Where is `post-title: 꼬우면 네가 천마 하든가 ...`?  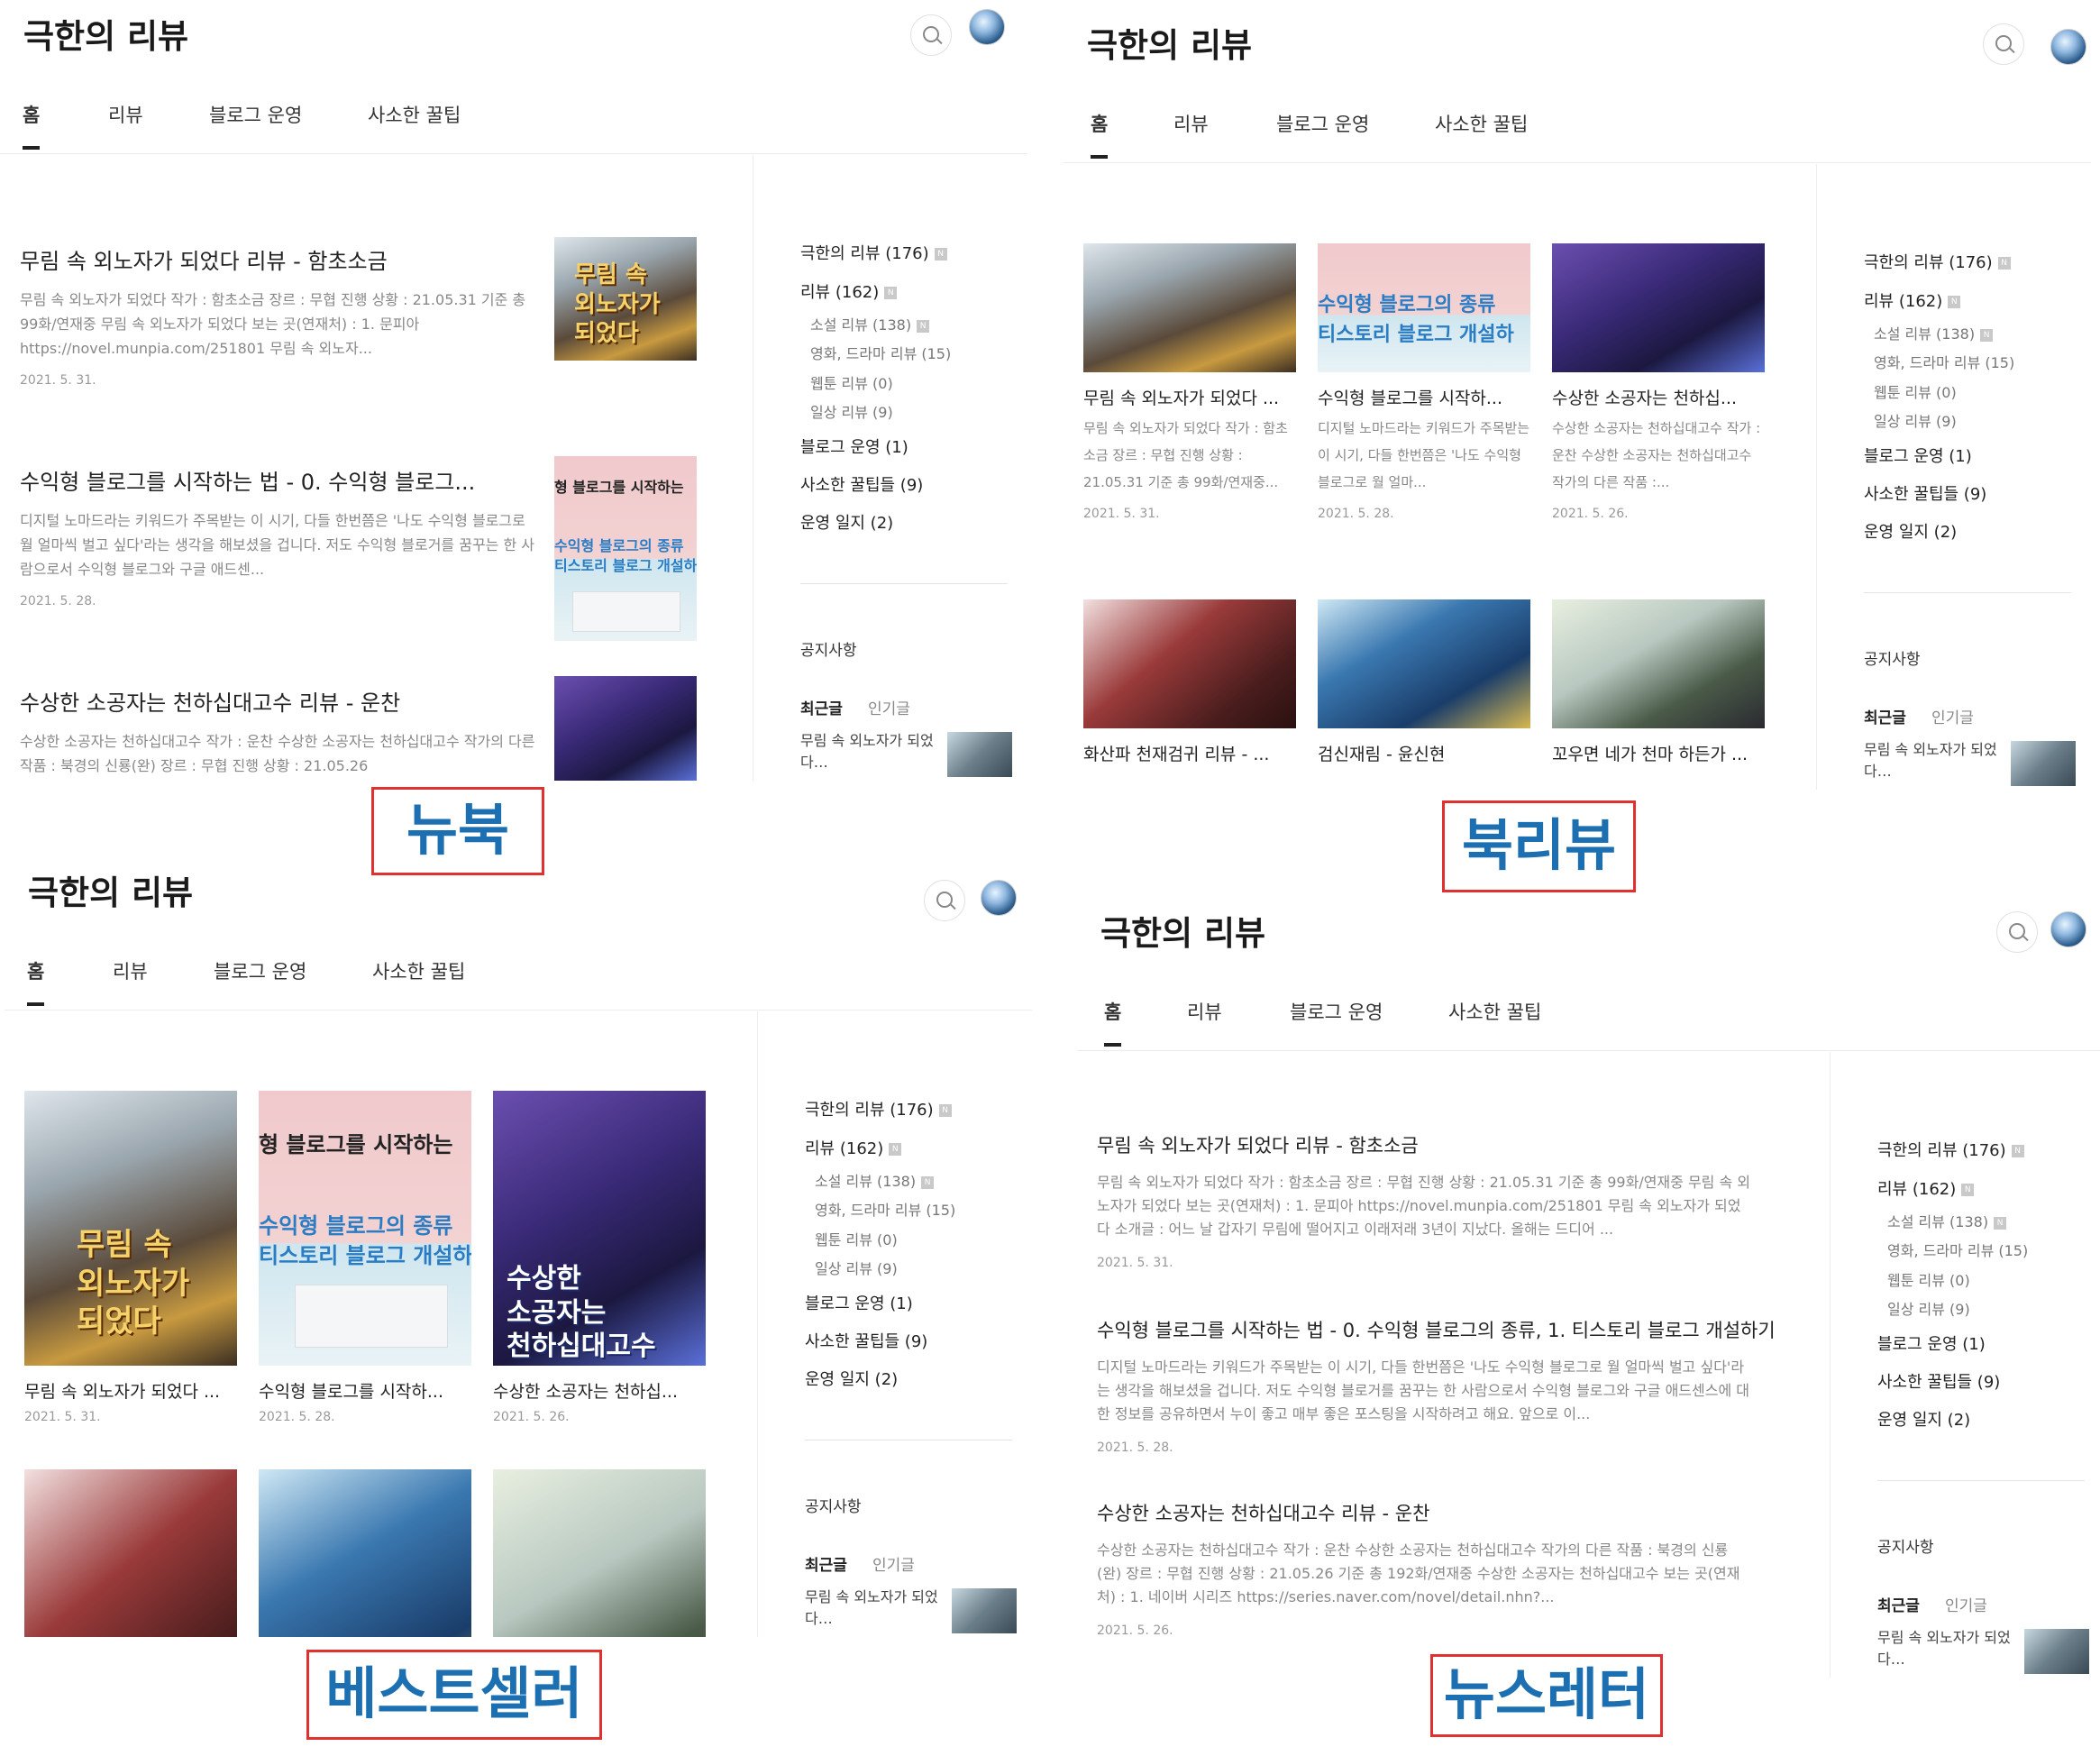 post-title: 꼬우면 네가 천마 하든가 ... is located at coordinates (1659, 753).